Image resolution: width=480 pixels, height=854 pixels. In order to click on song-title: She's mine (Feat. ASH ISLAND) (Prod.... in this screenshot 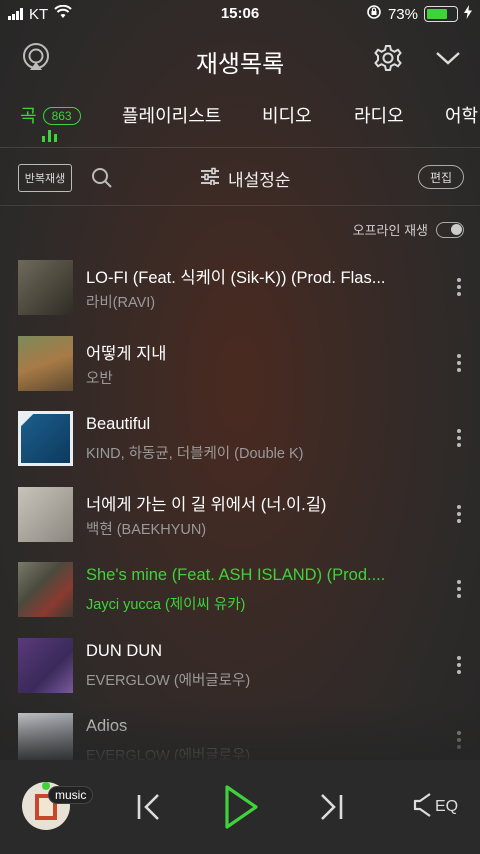, I will do `click(236, 575)`.